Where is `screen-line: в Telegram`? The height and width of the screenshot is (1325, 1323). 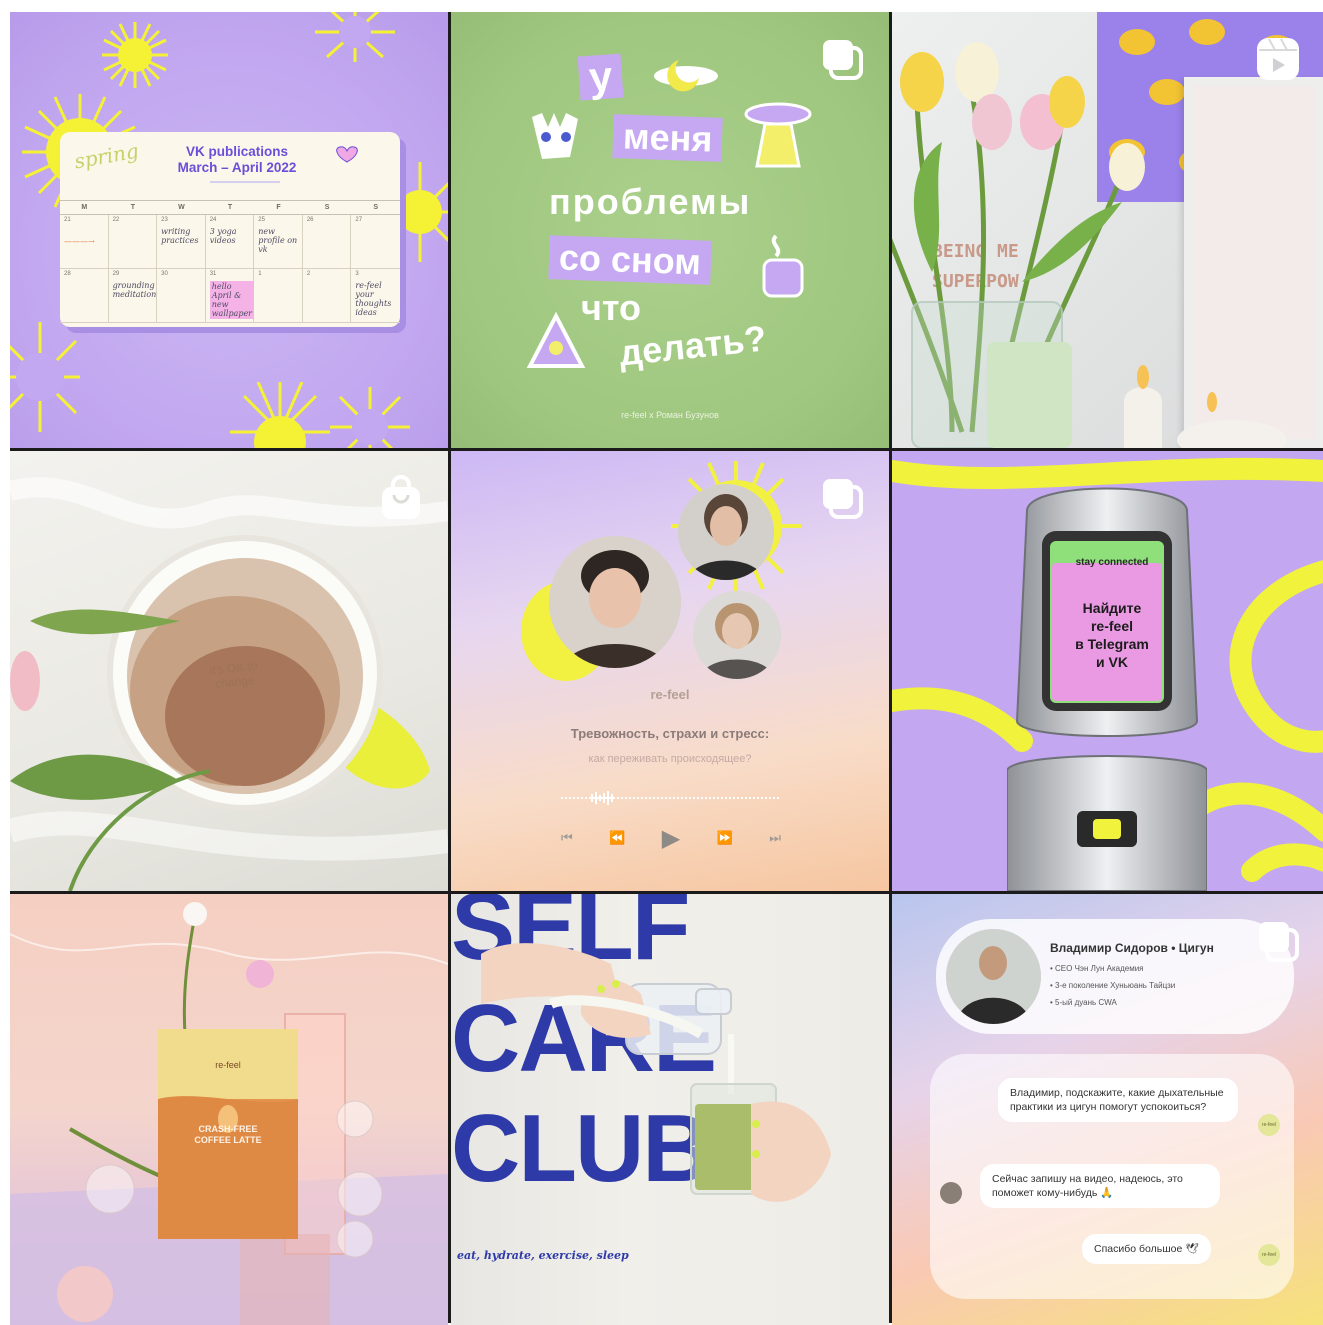 screen-line: в Telegram is located at coordinates (1112, 644).